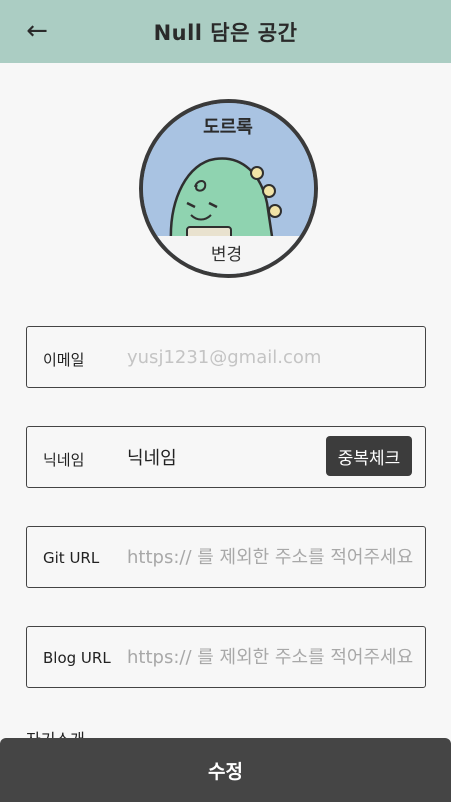 Image resolution: width=451 pixels, height=802 pixels. Describe the element at coordinates (77, 658) in the screenshot. I see `blog-url-label: Blog URL` at that location.